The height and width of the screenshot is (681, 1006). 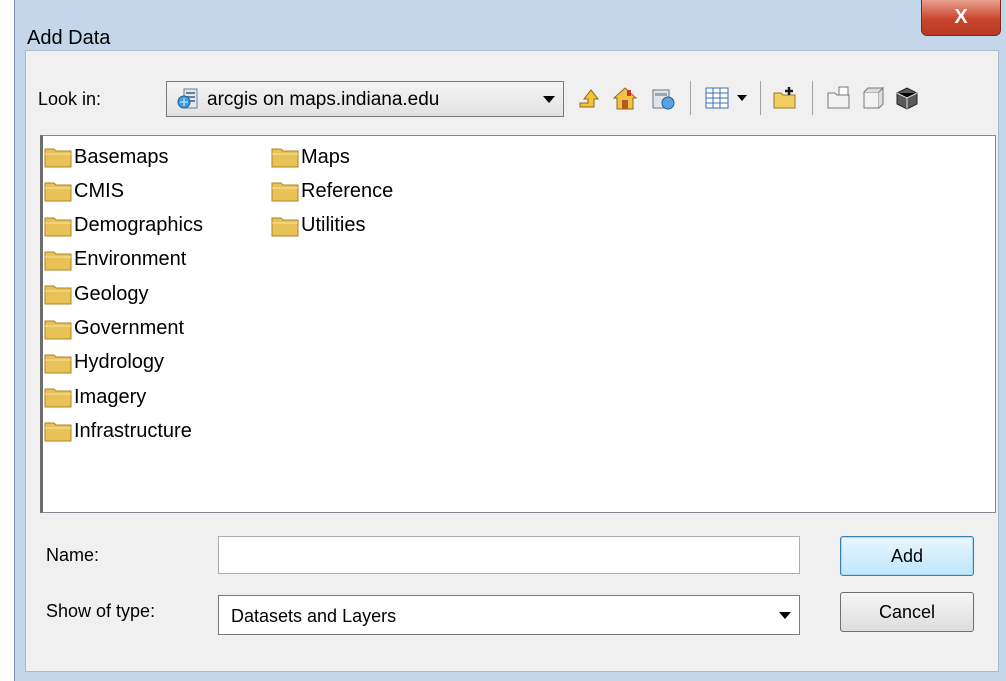 I want to click on folder-item: Basemaps, so click(x=106, y=157).